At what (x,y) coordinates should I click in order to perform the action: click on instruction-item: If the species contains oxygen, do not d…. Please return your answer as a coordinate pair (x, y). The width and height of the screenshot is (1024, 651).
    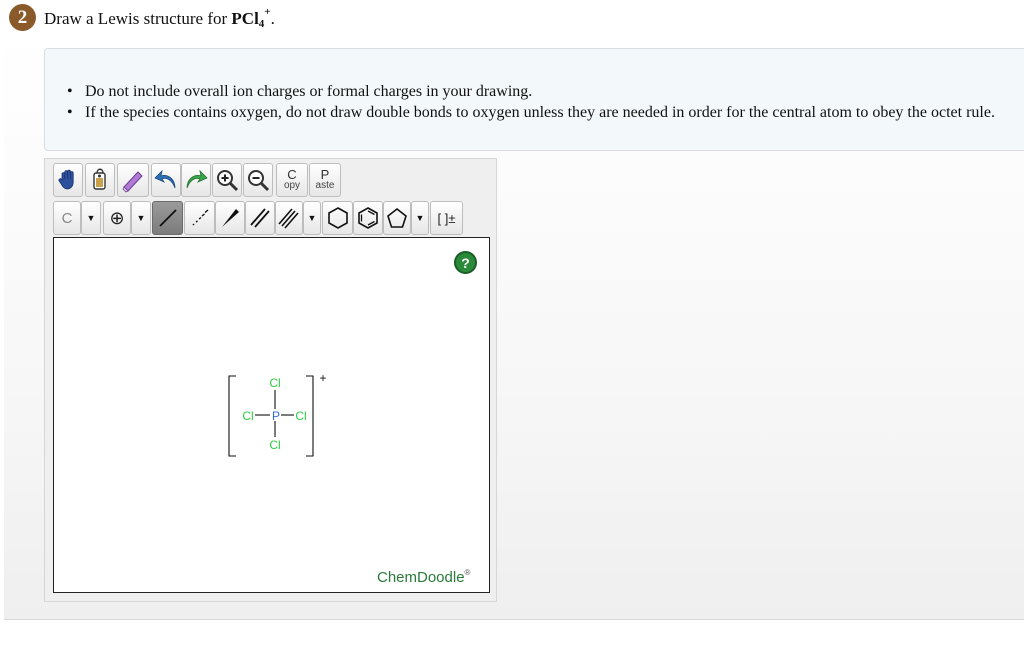
    Looking at the image, I should click on (531, 112).